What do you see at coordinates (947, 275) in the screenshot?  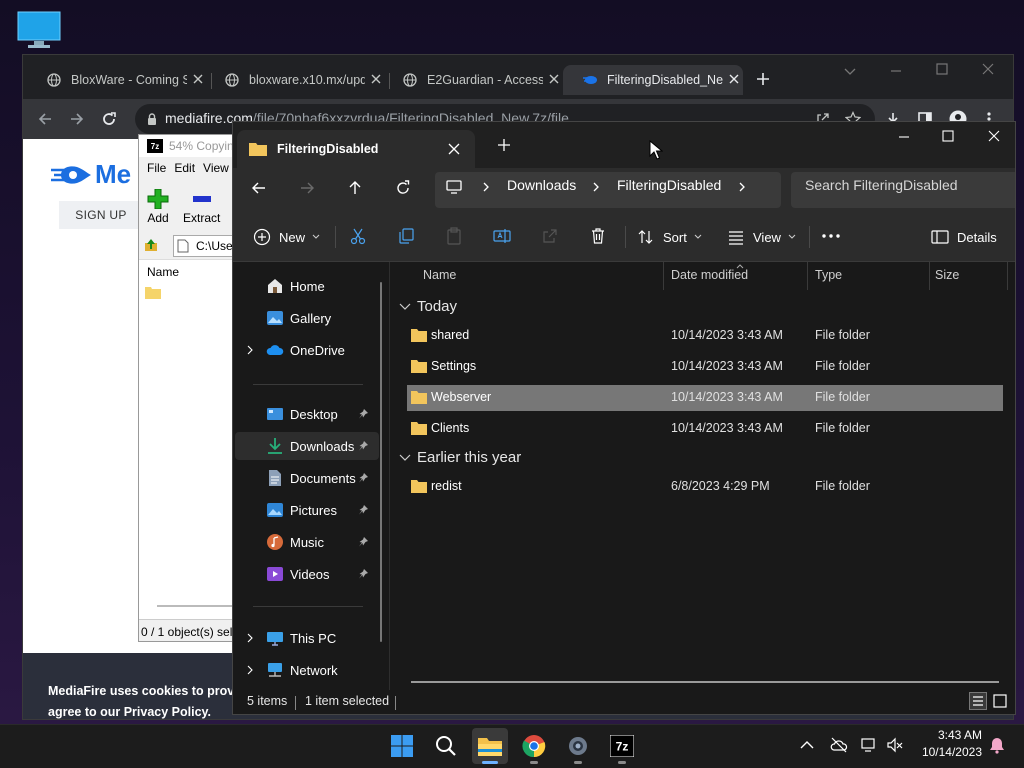 I see `column-header-size: Size` at bounding box center [947, 275].